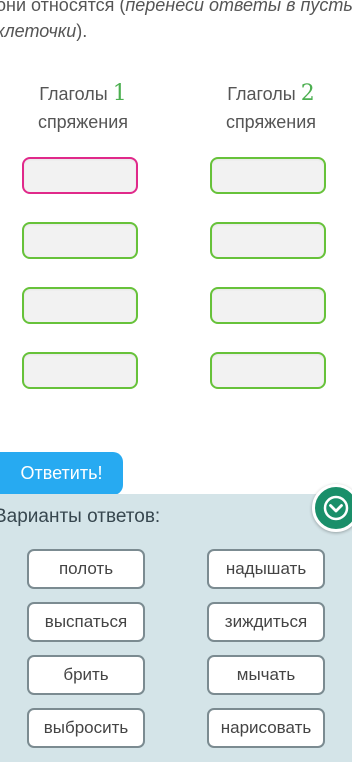 The height and width of the screenshot is (762, 352). What do you see at coordinates (86, 622) in the screenshot?
I see `variant-chip: выспаться` at bounding box center [86, 622].